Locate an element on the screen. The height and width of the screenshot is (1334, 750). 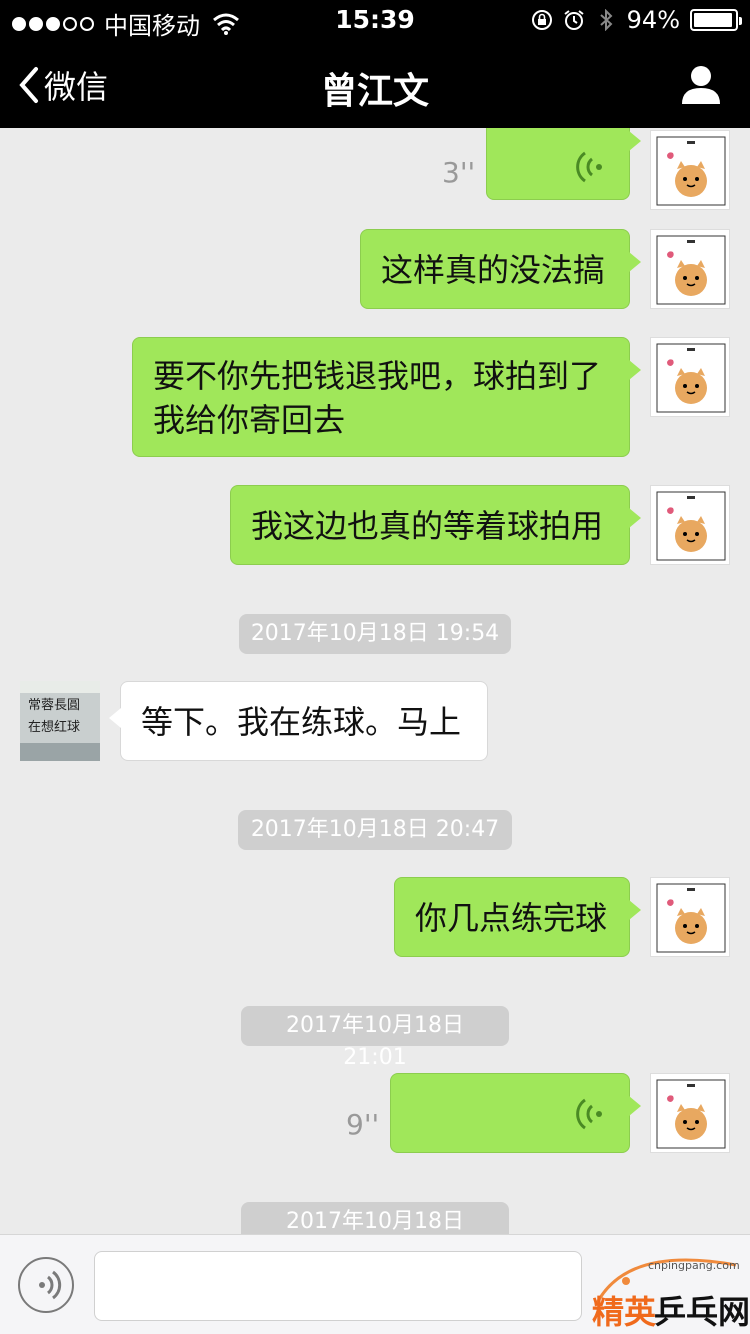
outgoing-message-bubble: 要不你先把钱退我吧，球拍到了 我给你寄回去 is located at coordinates (386, 397).